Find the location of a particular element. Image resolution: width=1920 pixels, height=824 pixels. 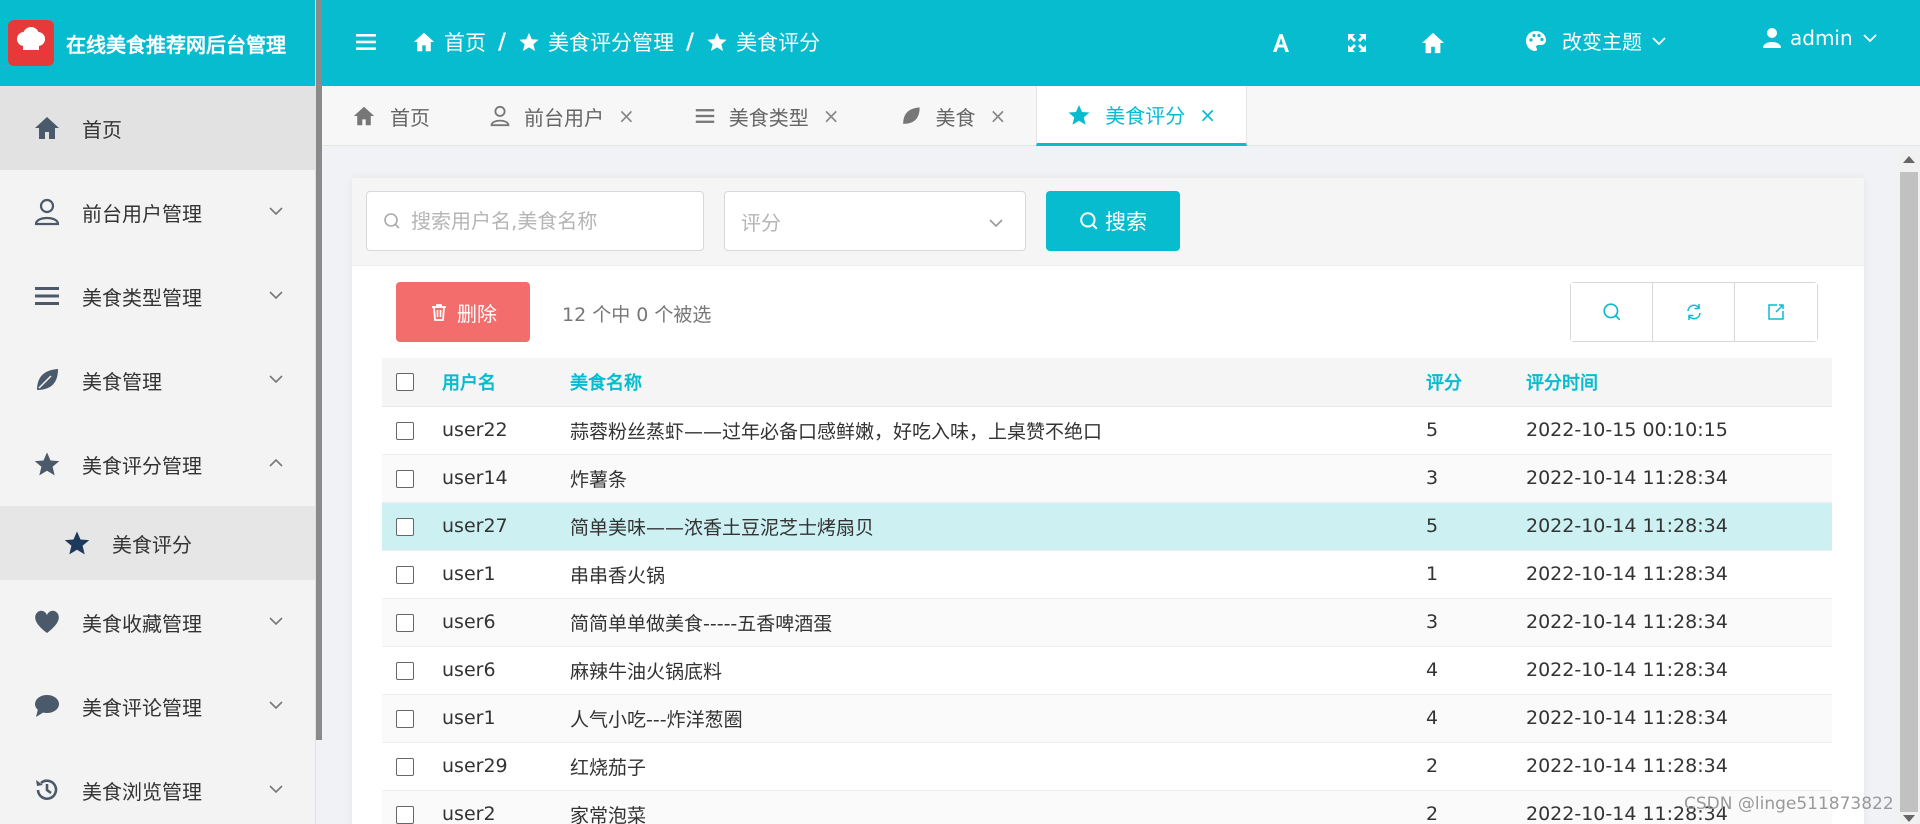

table-row: user29 红烧茄子 2 2022-10-14 11:28:34 is located at coordinates (1107, 766).